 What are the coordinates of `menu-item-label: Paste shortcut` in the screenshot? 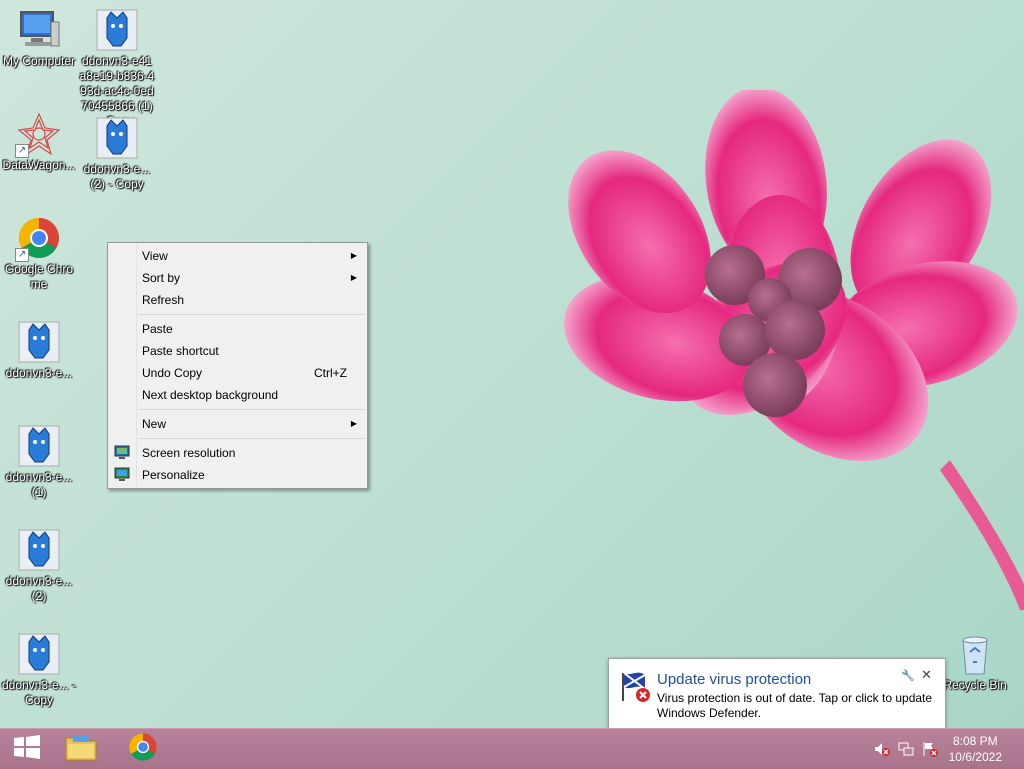 It's located at (180, 351).